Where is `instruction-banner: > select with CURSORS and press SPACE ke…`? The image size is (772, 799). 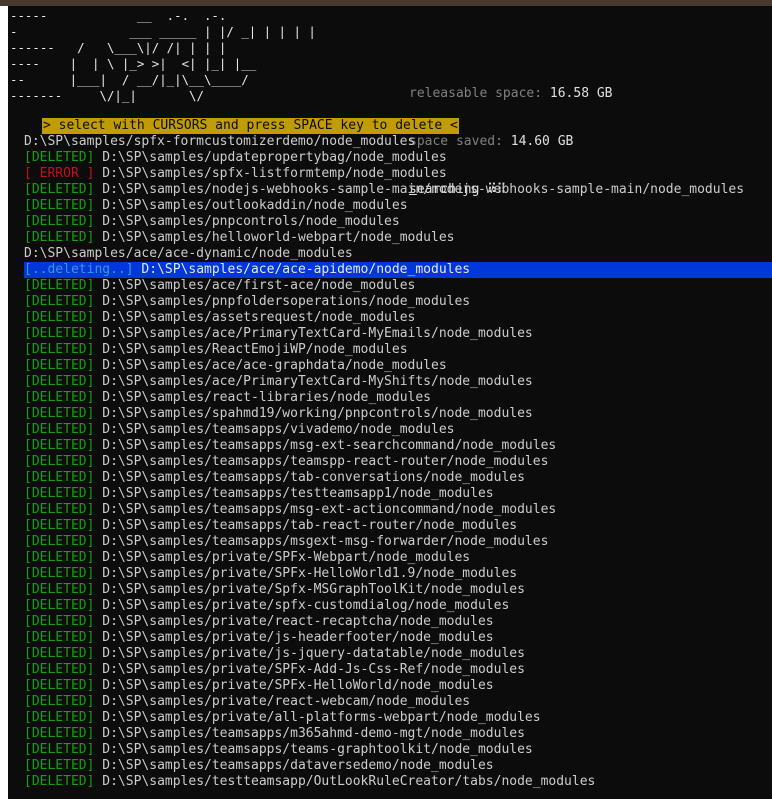 instruction-banner: > select with CURSORS and press SPACE ke… is located at coordinates (250, 126).